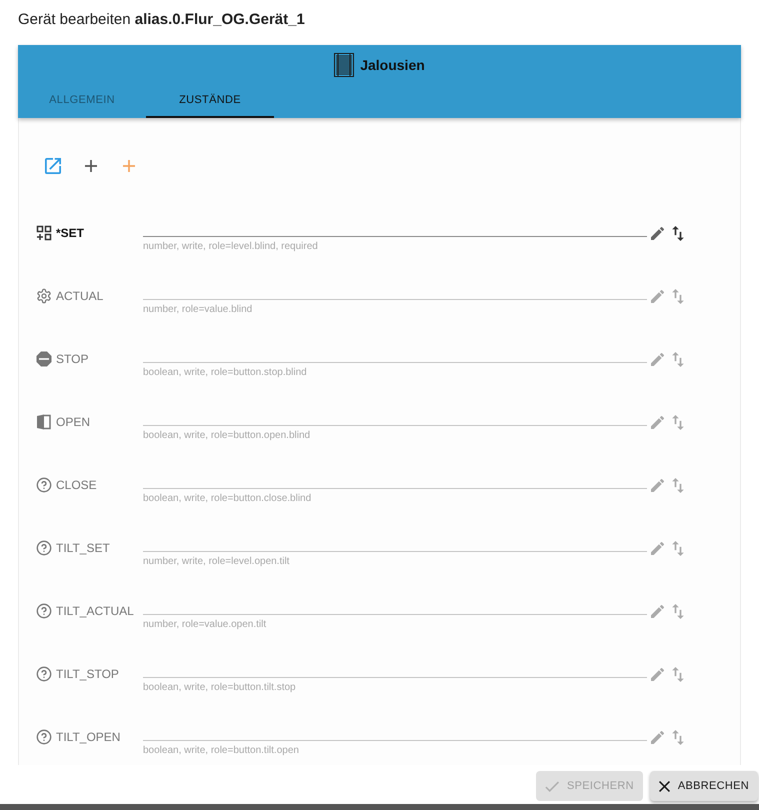 The width and height of the screenshot is (759, 810). I want to click on window-blind-icon, so click(344, 65).